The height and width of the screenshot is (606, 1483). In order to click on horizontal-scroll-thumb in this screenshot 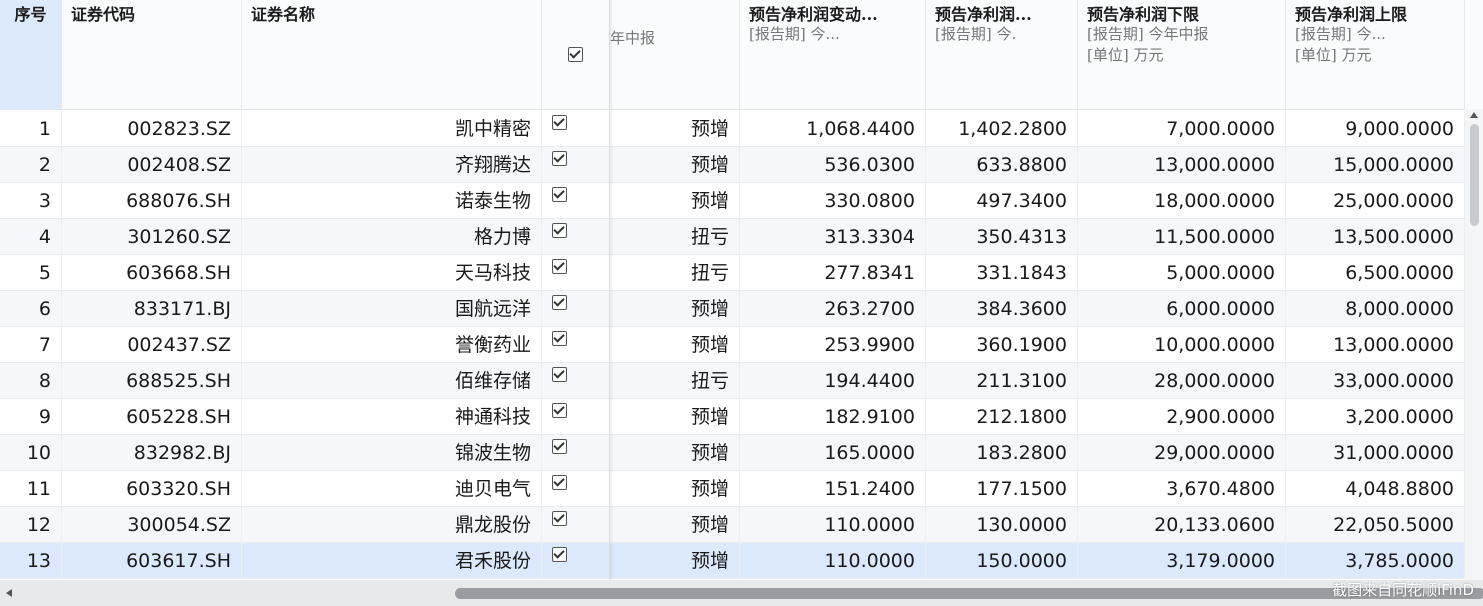, I will do `click(969, 593)`.